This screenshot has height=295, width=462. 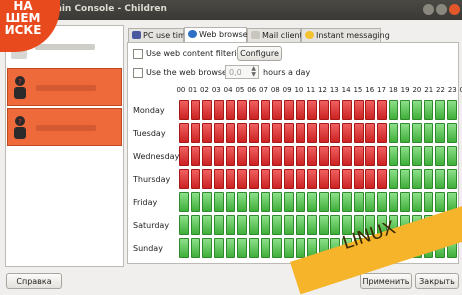 I want to click on minimize-button, so click(x=428, y=9).